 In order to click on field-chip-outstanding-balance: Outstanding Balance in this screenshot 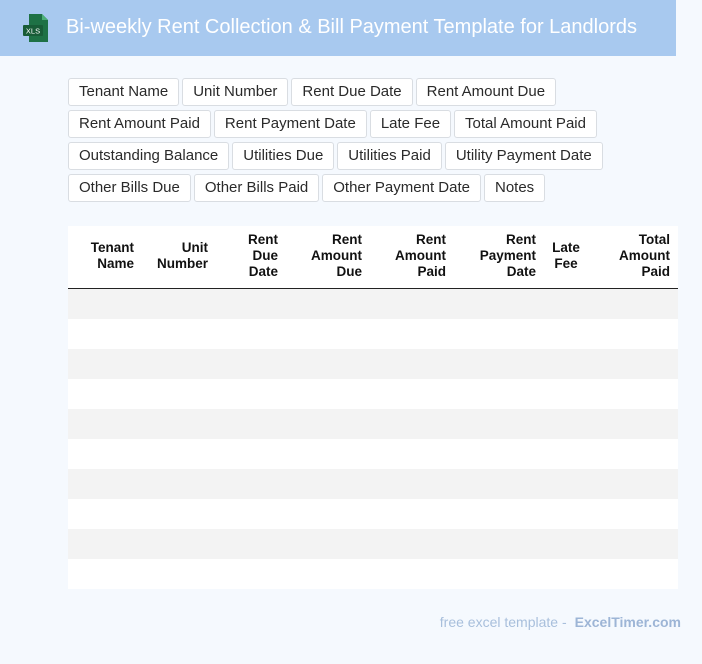, I will do `click(149, 156)`.